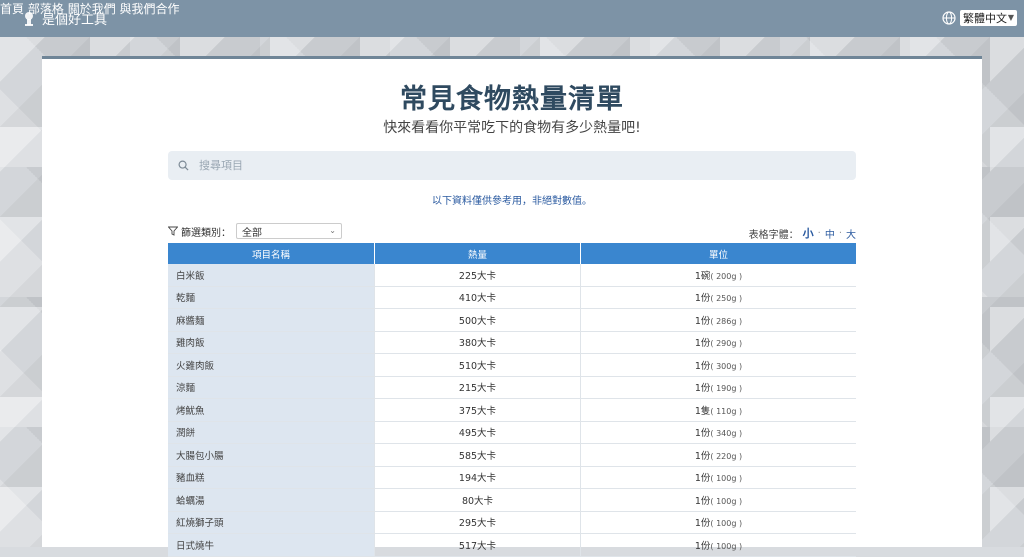  Describe the element at coordinates (150, 9) in the screenshot. I see `nav-cooperate: 與我們合作` at that location.